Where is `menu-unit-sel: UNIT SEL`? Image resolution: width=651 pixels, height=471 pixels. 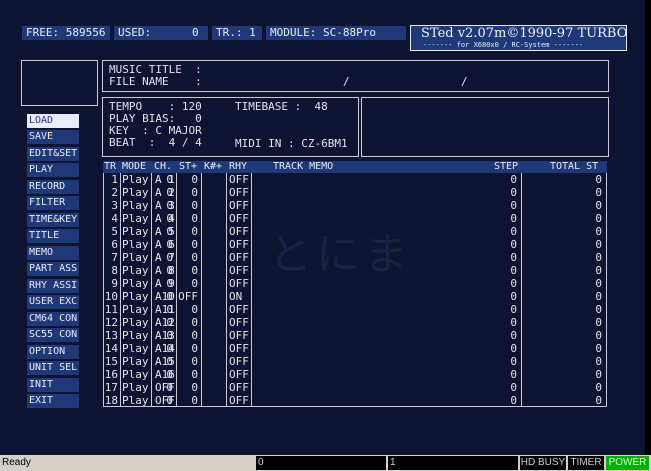 menu-unit-sel: UNIT SEL is located at coordinates (53, 368).